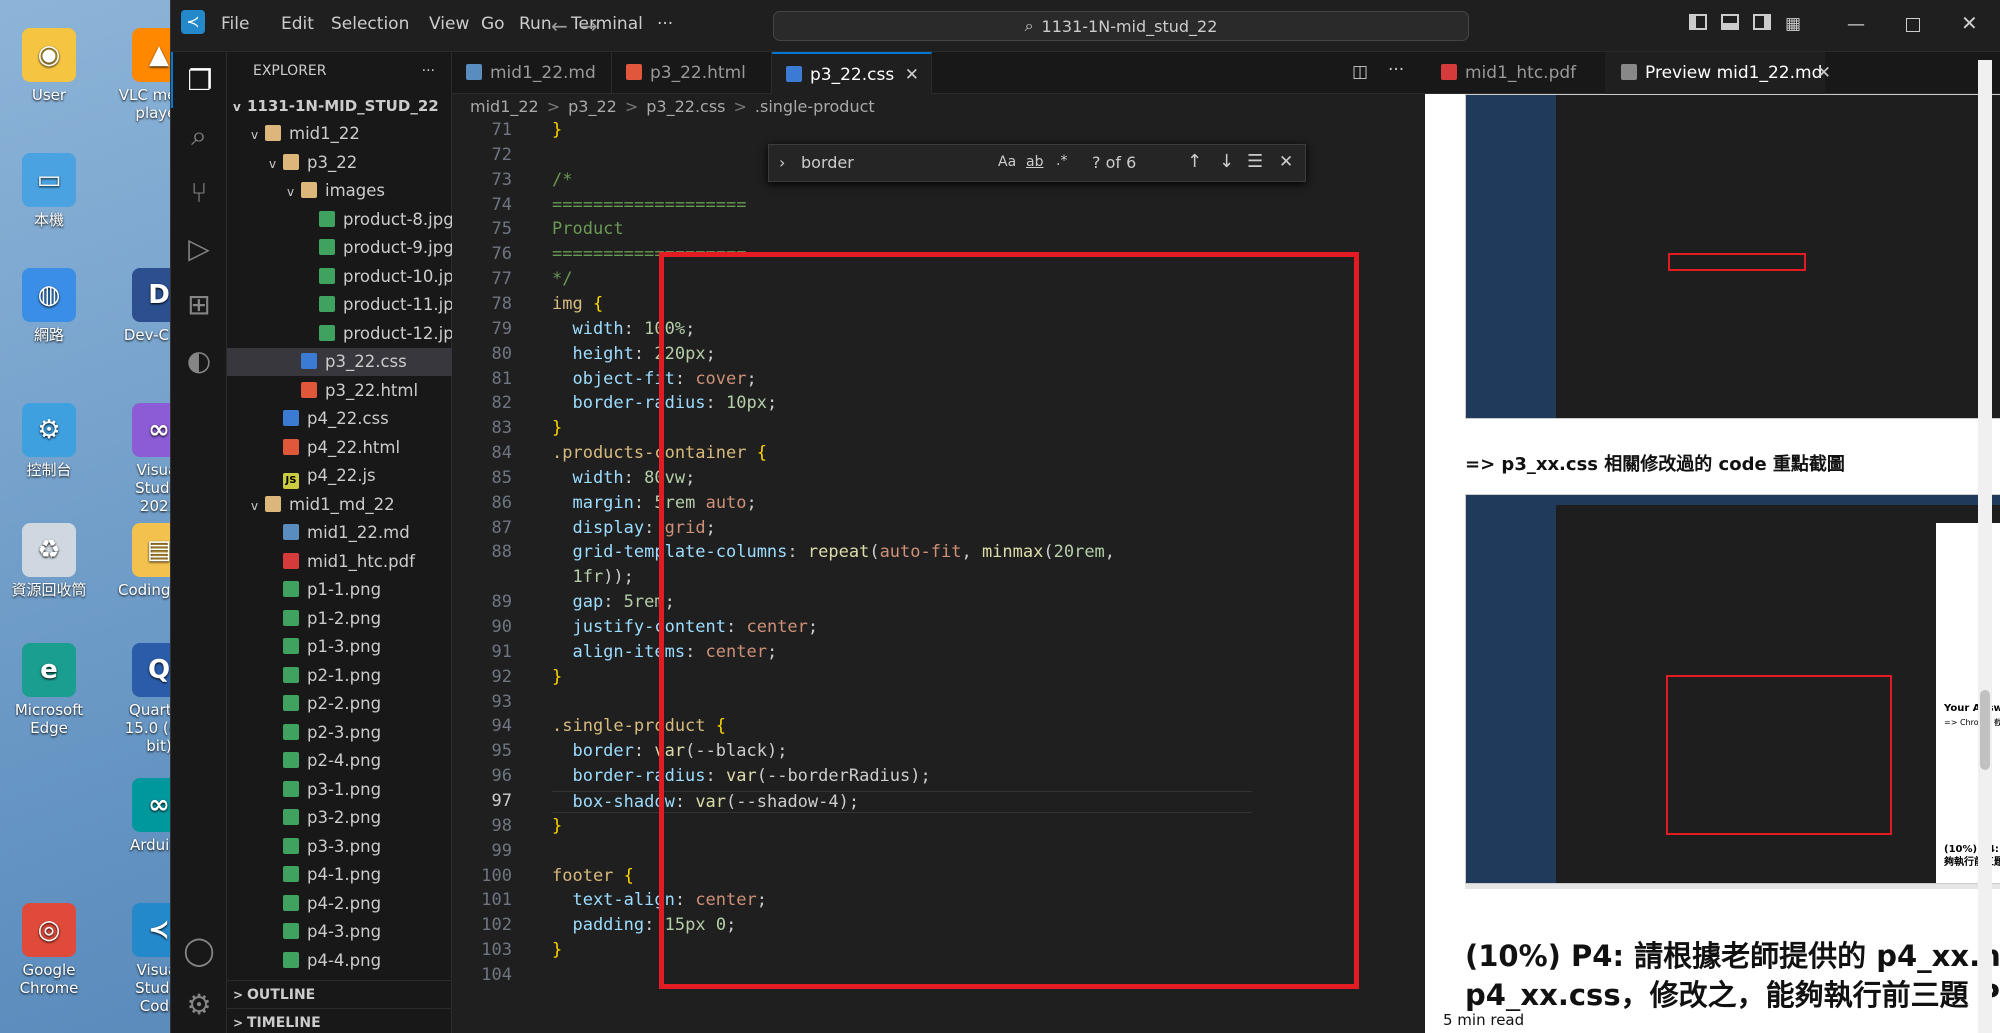 The image size is (2000, 1033). What do you see at coordinates (49, 191) in the screenshot?
I see `desktop-icon: ▭ 本機` at bounding box center [49, 191].